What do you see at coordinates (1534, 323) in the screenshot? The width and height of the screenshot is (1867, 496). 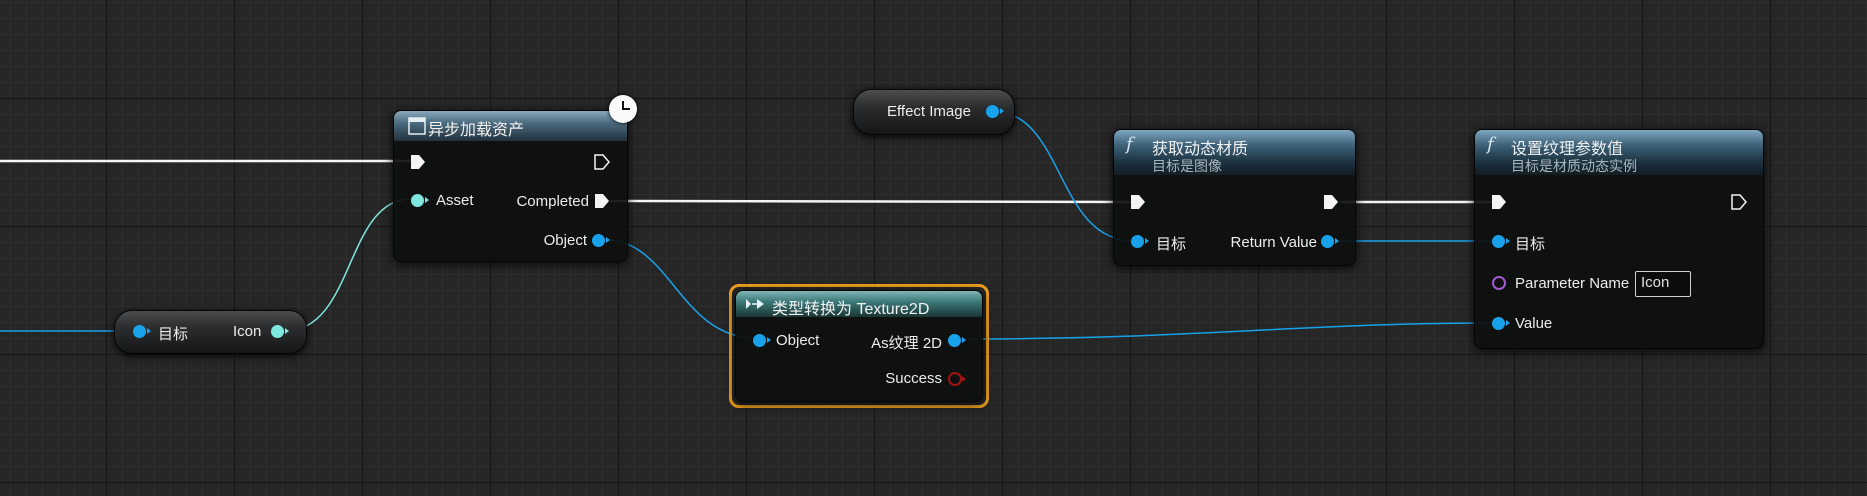 I see `value-label: Value` at bounding box center [1534, 323].